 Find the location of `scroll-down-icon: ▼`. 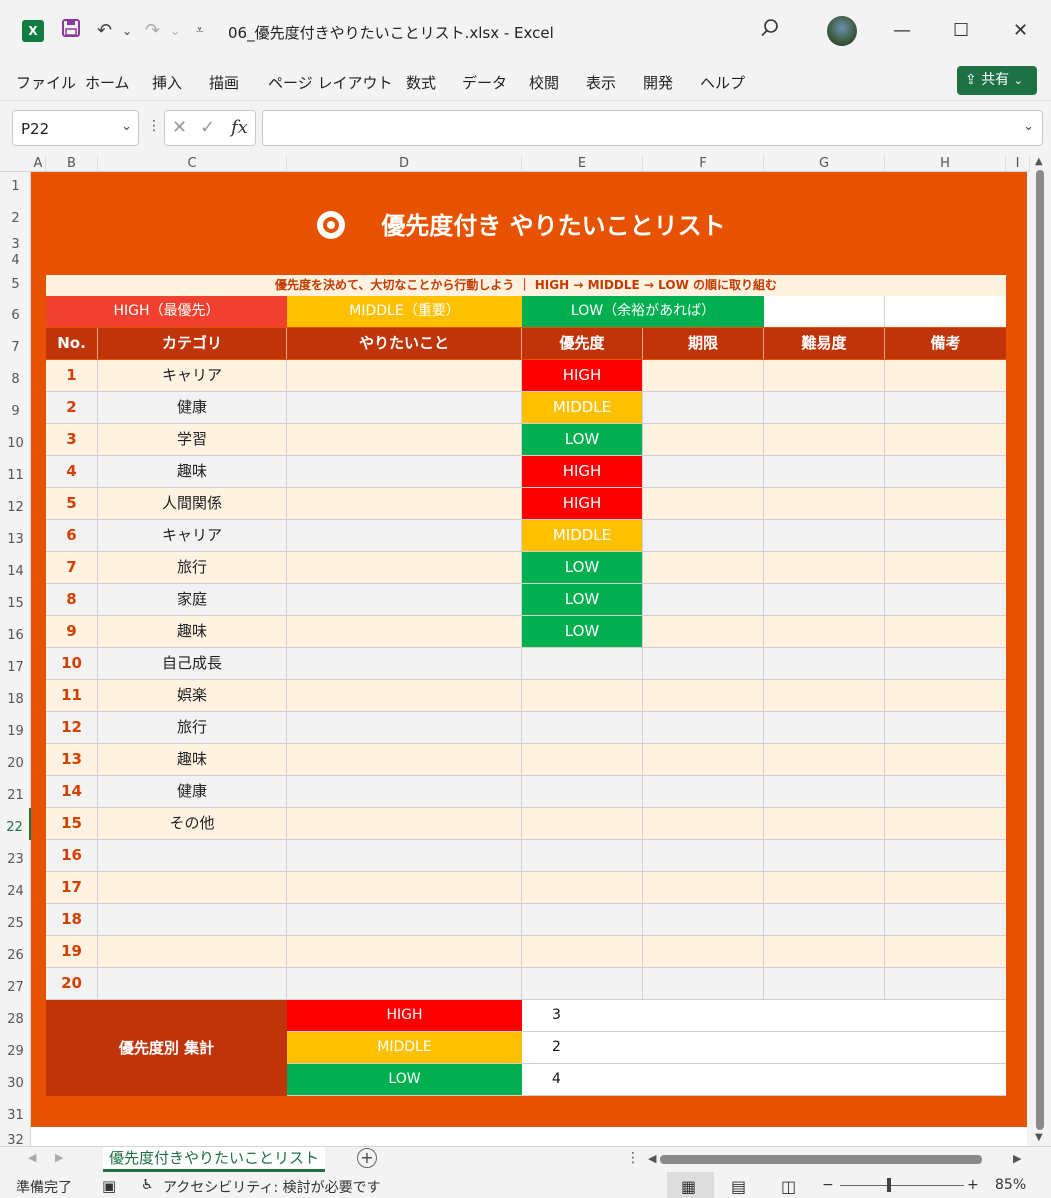

scroll-down-icon: ▼ is located at coordinates (1039, 1137).